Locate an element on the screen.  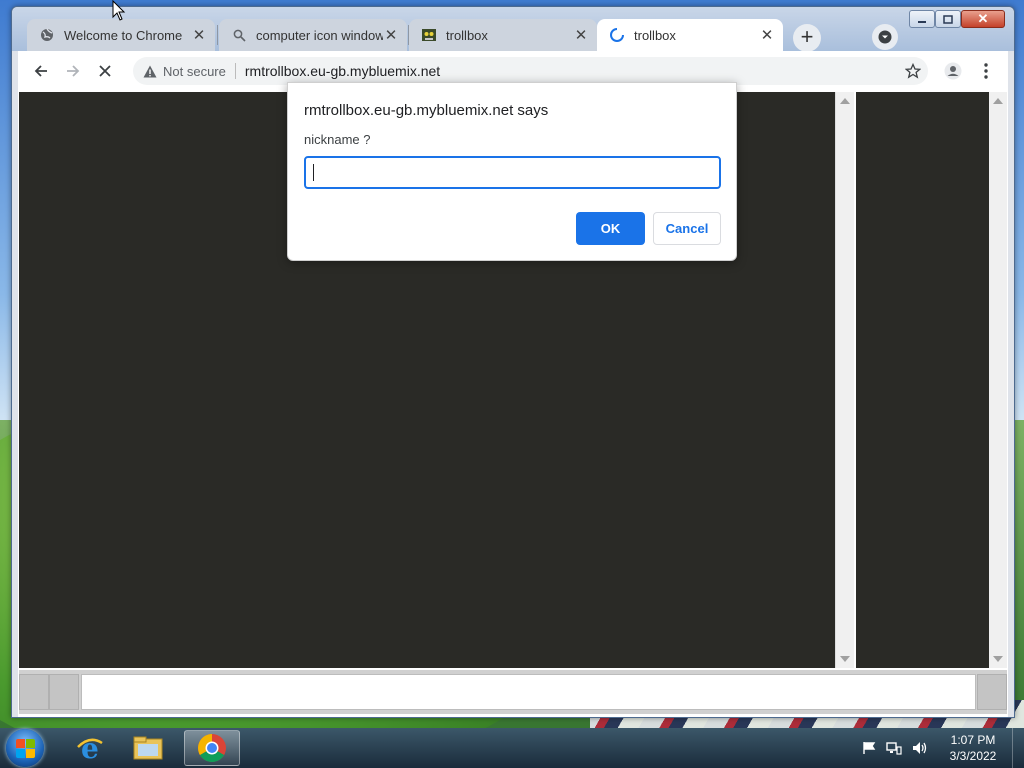
tab-search-button is located at coordinates (885, 37).